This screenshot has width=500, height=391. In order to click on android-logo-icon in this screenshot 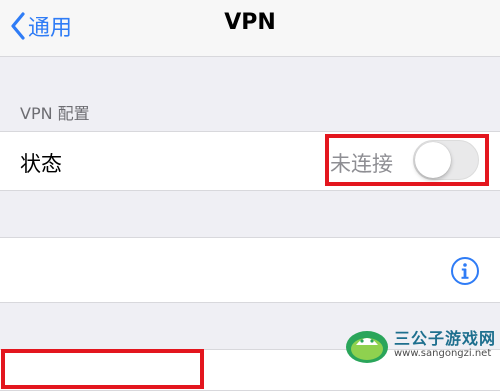, I will do `click(367, 347)`.